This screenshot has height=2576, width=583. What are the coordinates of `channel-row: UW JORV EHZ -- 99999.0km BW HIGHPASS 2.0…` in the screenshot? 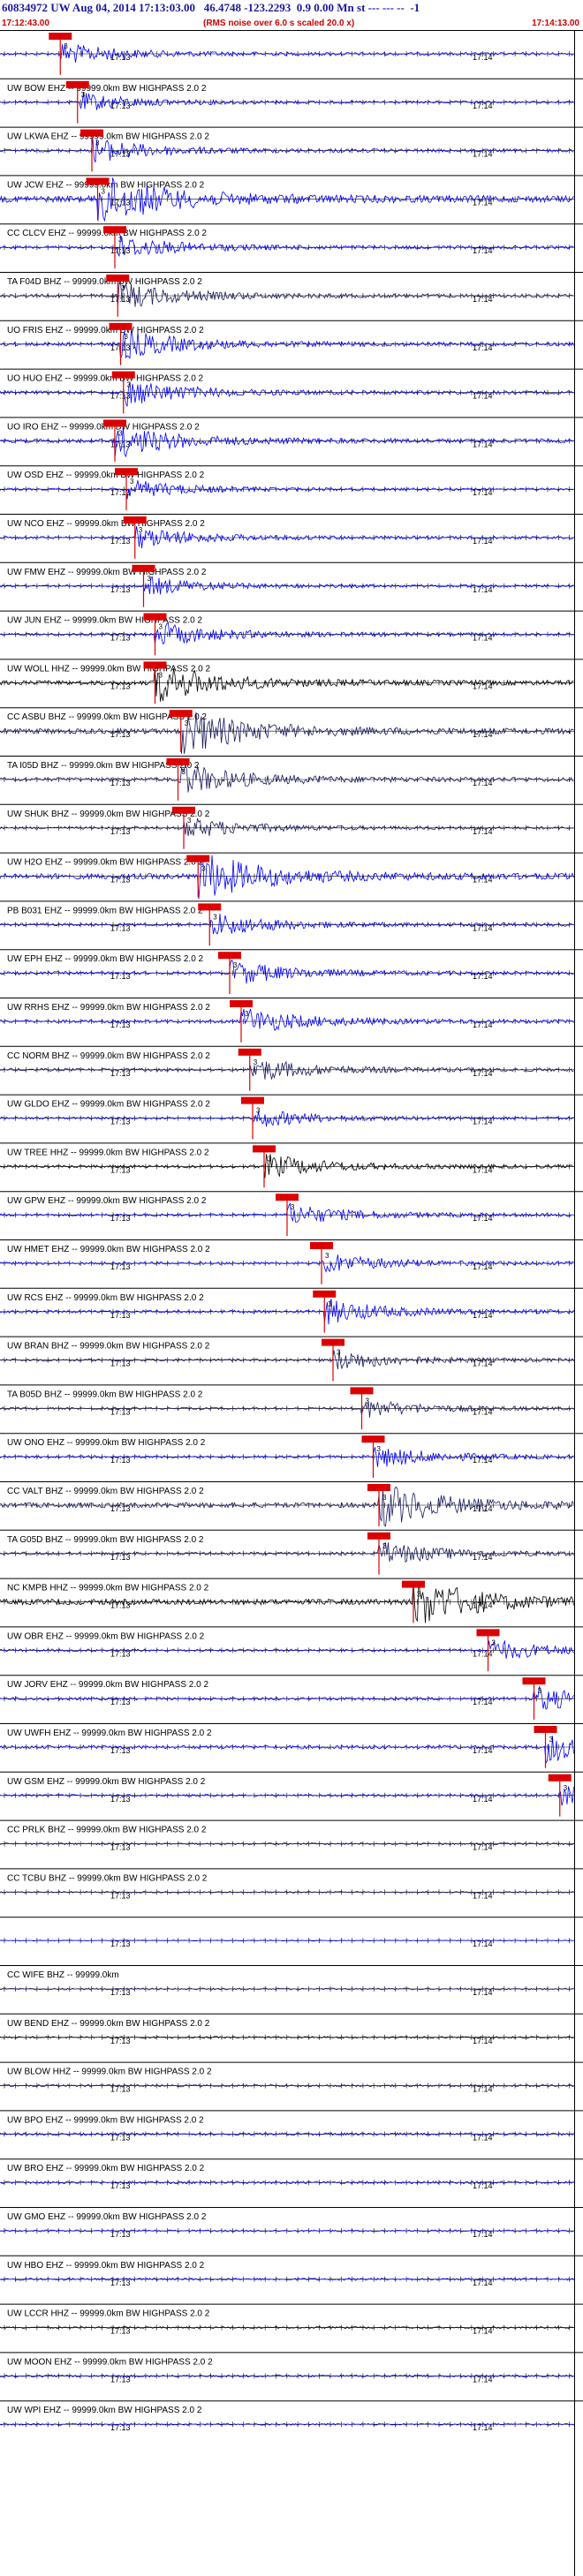 It's located at (291, 1698).